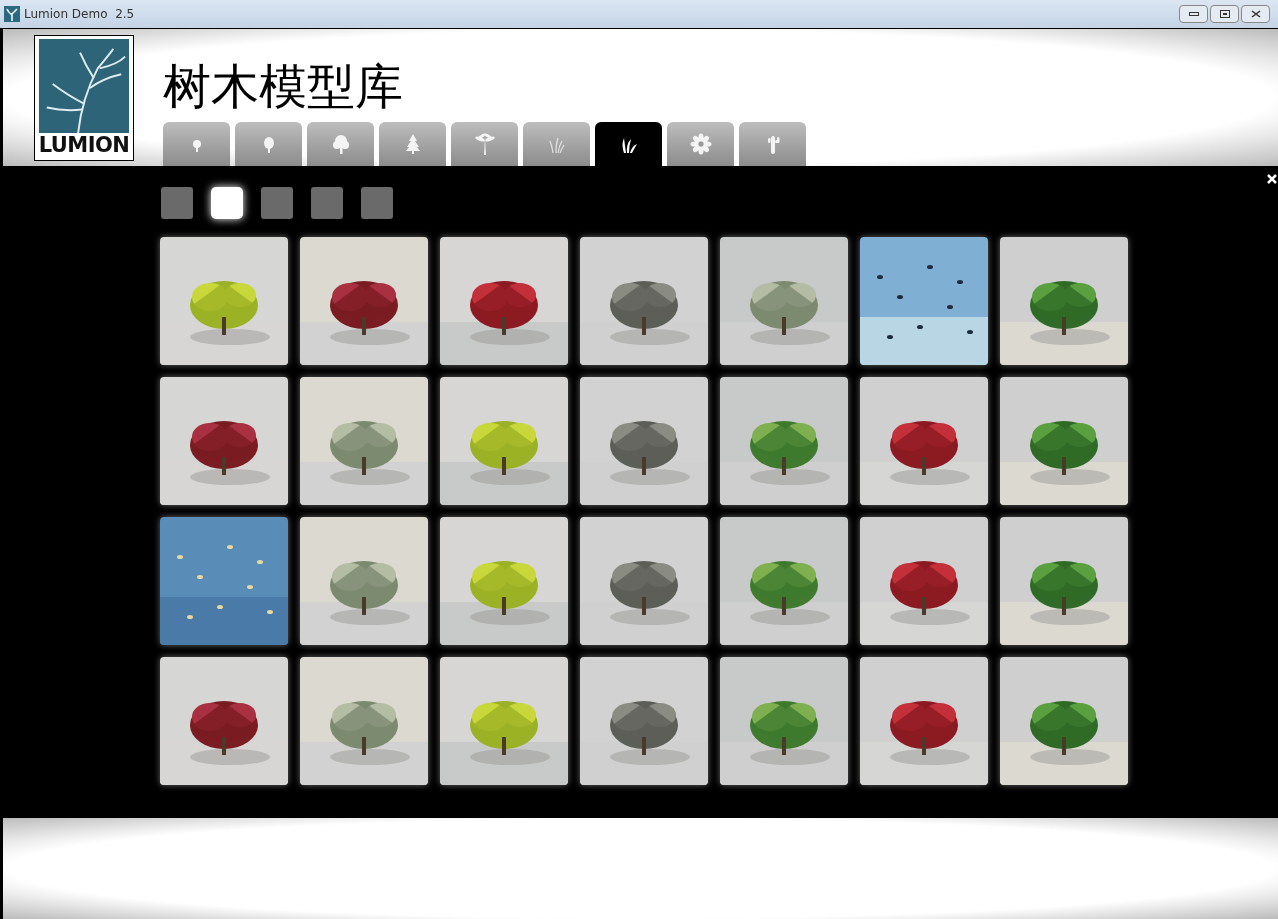 This screenshot has height=919, width=1278. Describe the element at coordinates (12, 14) in the screenshot. I see `sprout-icon` at that location.